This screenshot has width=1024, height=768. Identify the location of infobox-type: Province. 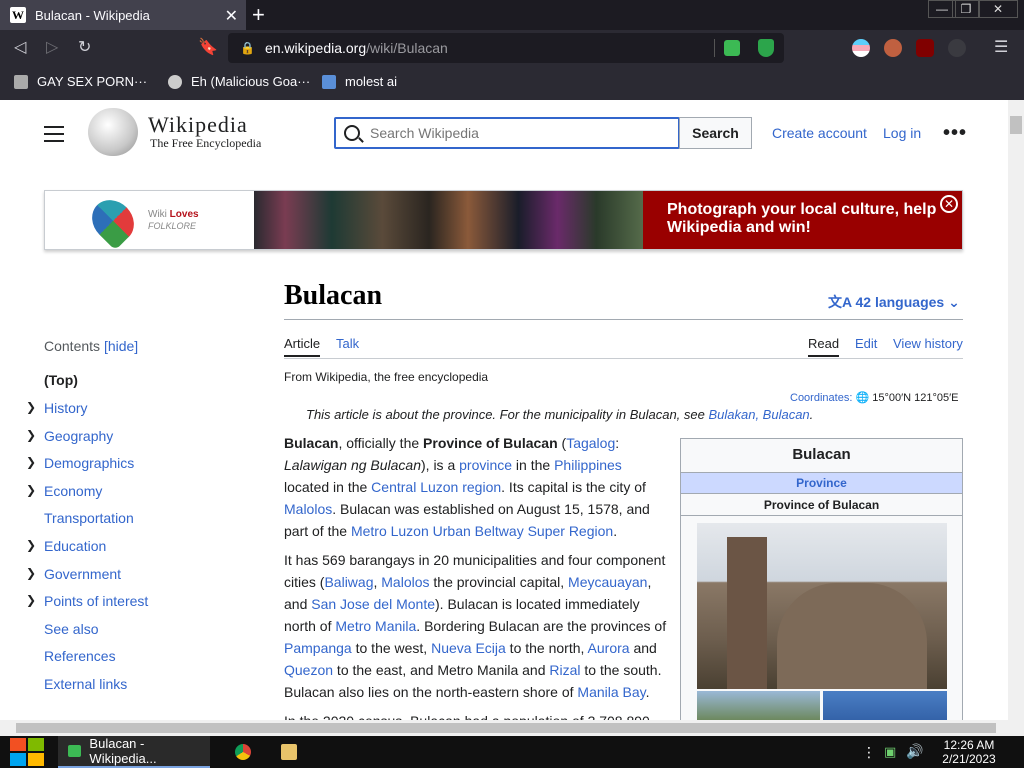
(821, 483).